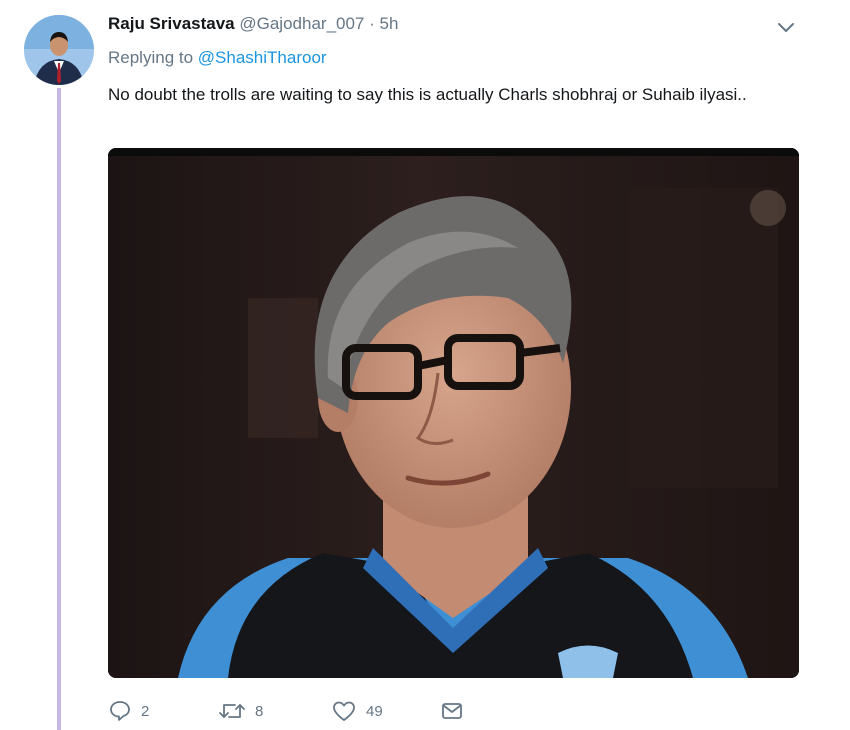 This screenshot has height=730, width=850. I want to click on author-name: Raju Srivastava, so click(171, 23).